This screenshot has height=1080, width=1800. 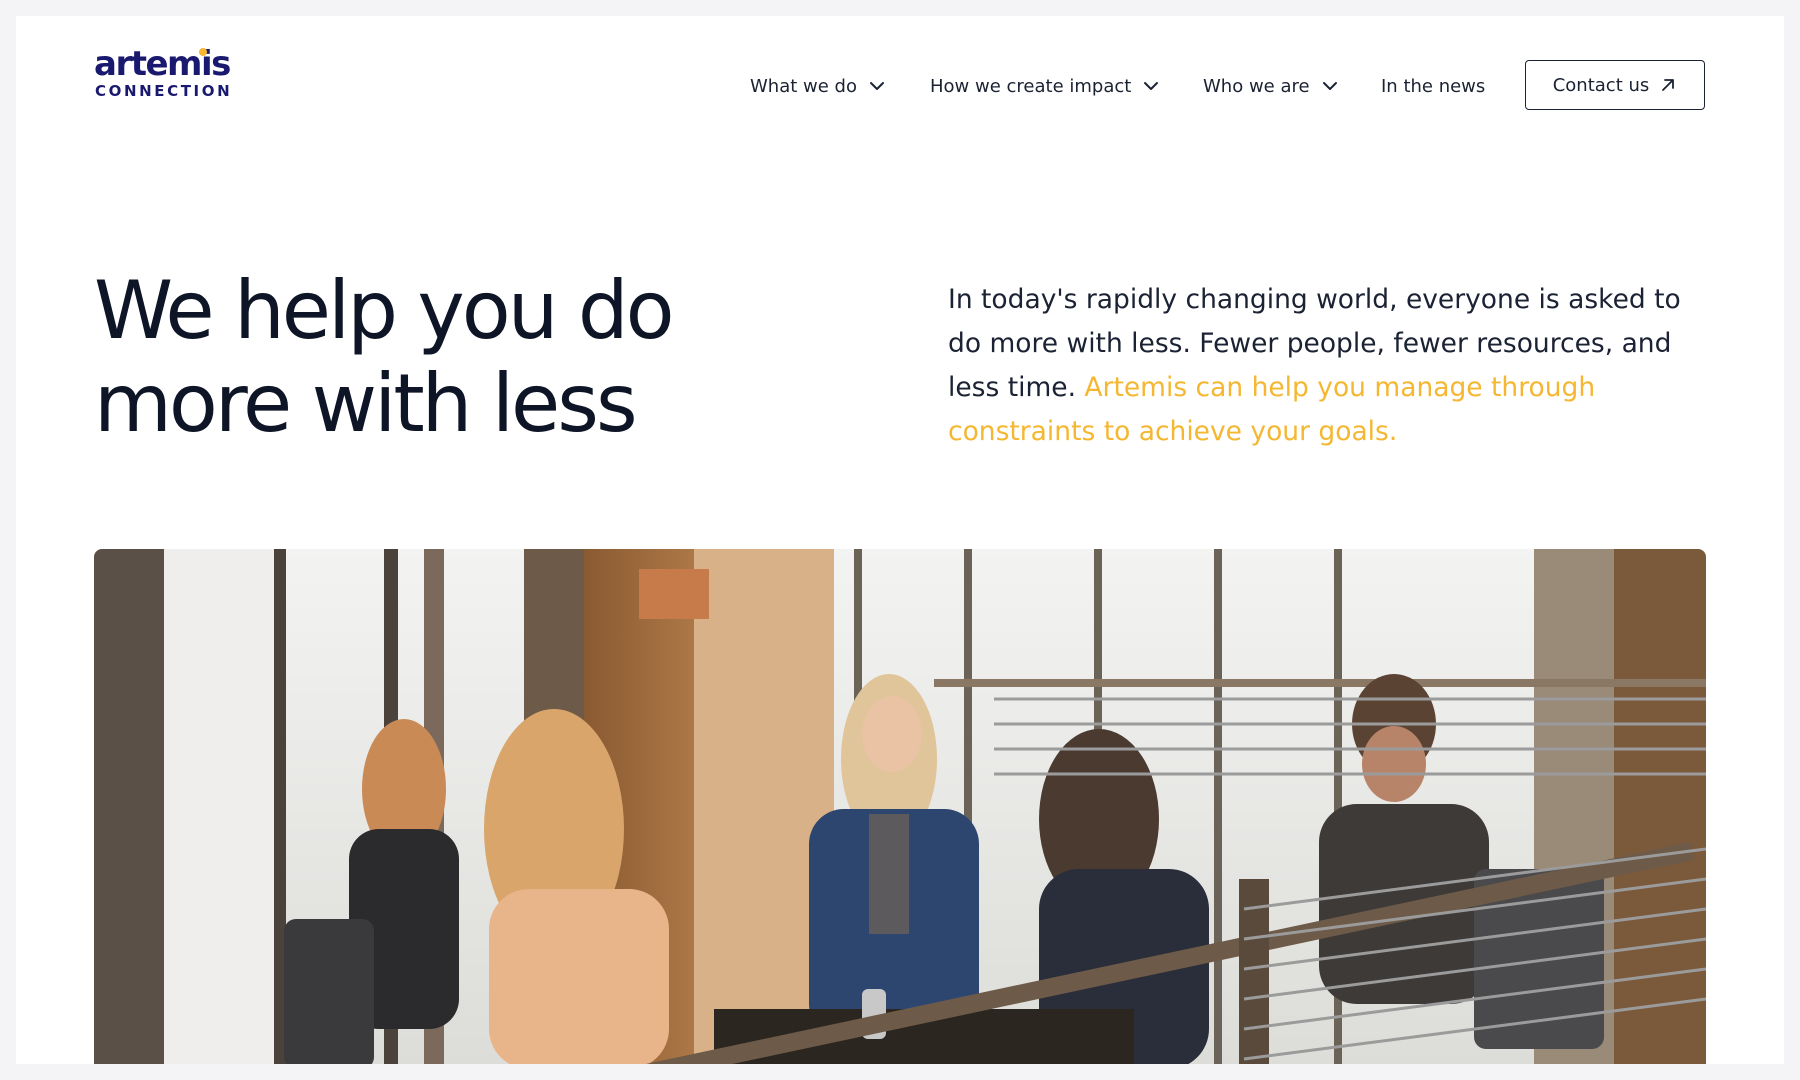 I want to click on nav-item-what-we-do: What we do, so click(x=818, y=86).